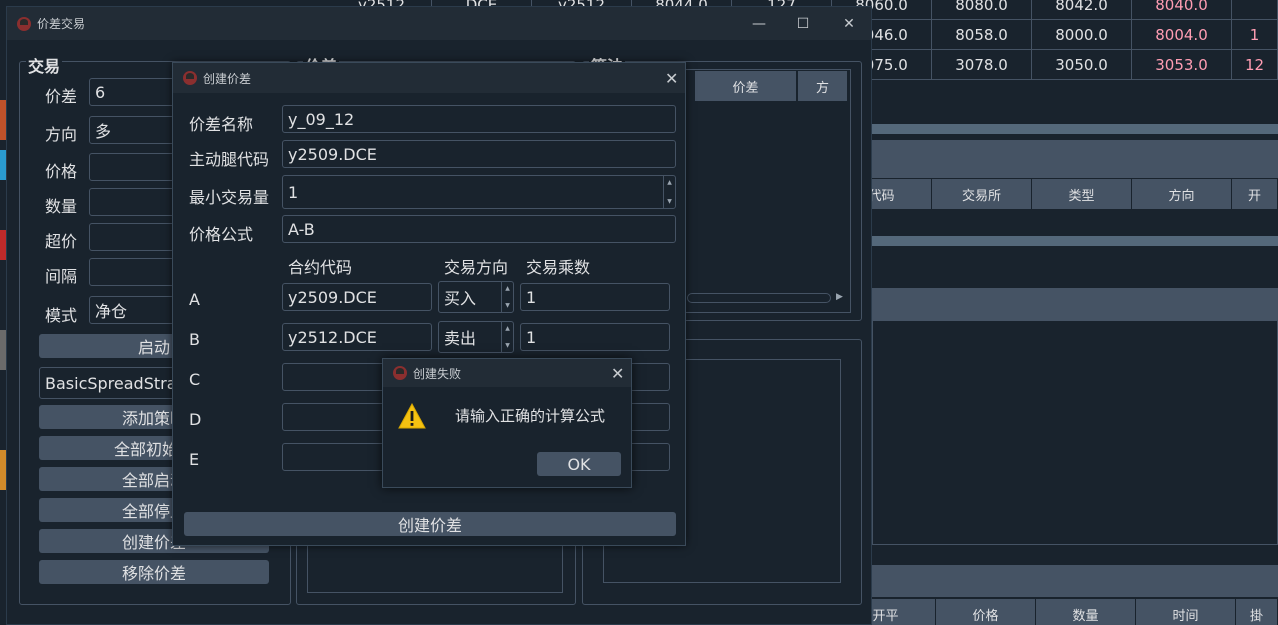  What do you see at coordinates (479, 154) in the screenshot?
I see `active-leg-input: y2509.DCE` at bounding box center [479, 154].